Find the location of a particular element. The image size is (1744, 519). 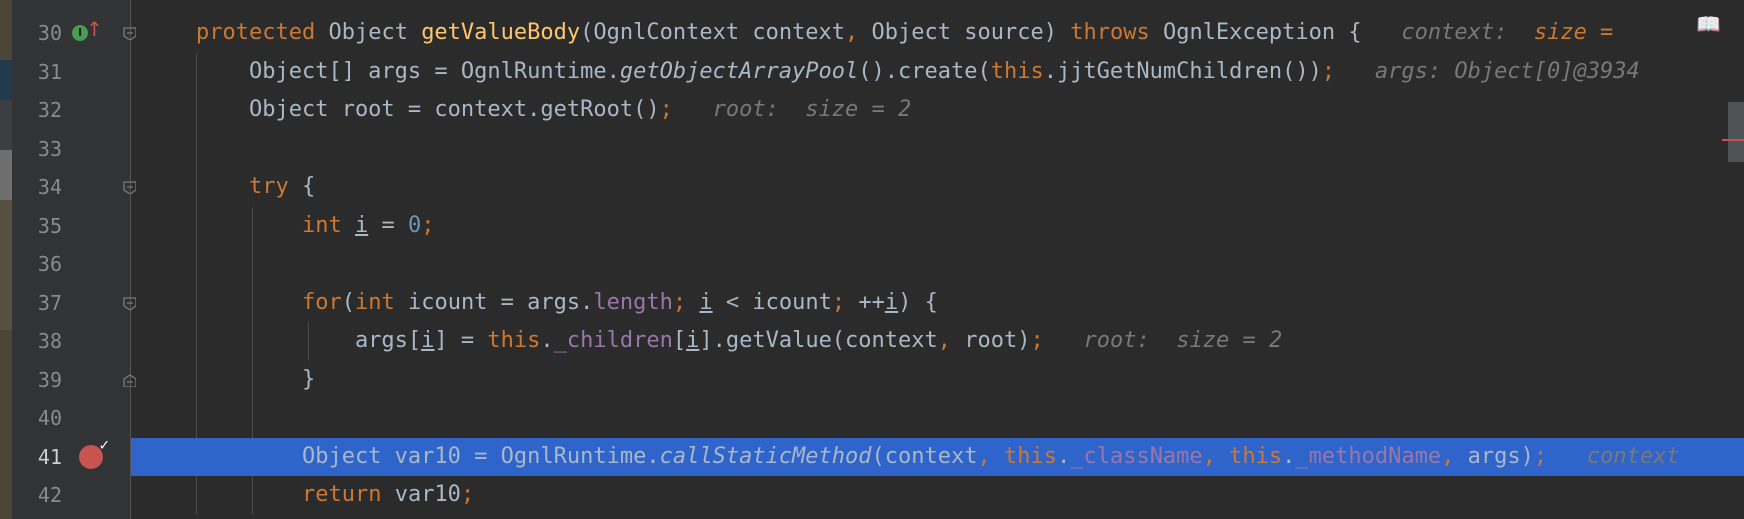

line-number: 39 is located at coordinates (37, 380).